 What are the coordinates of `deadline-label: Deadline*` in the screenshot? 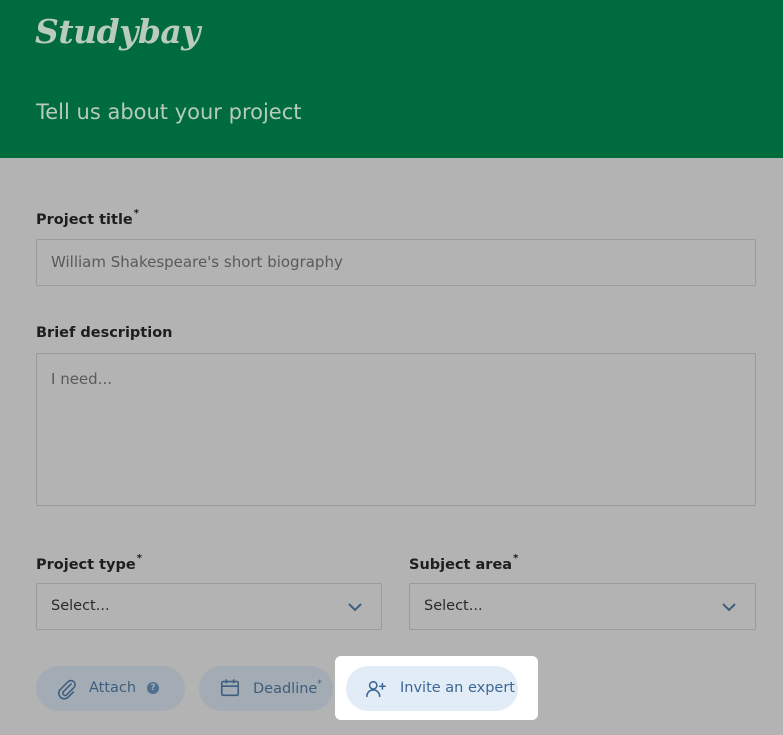 It's located at (287, 688).